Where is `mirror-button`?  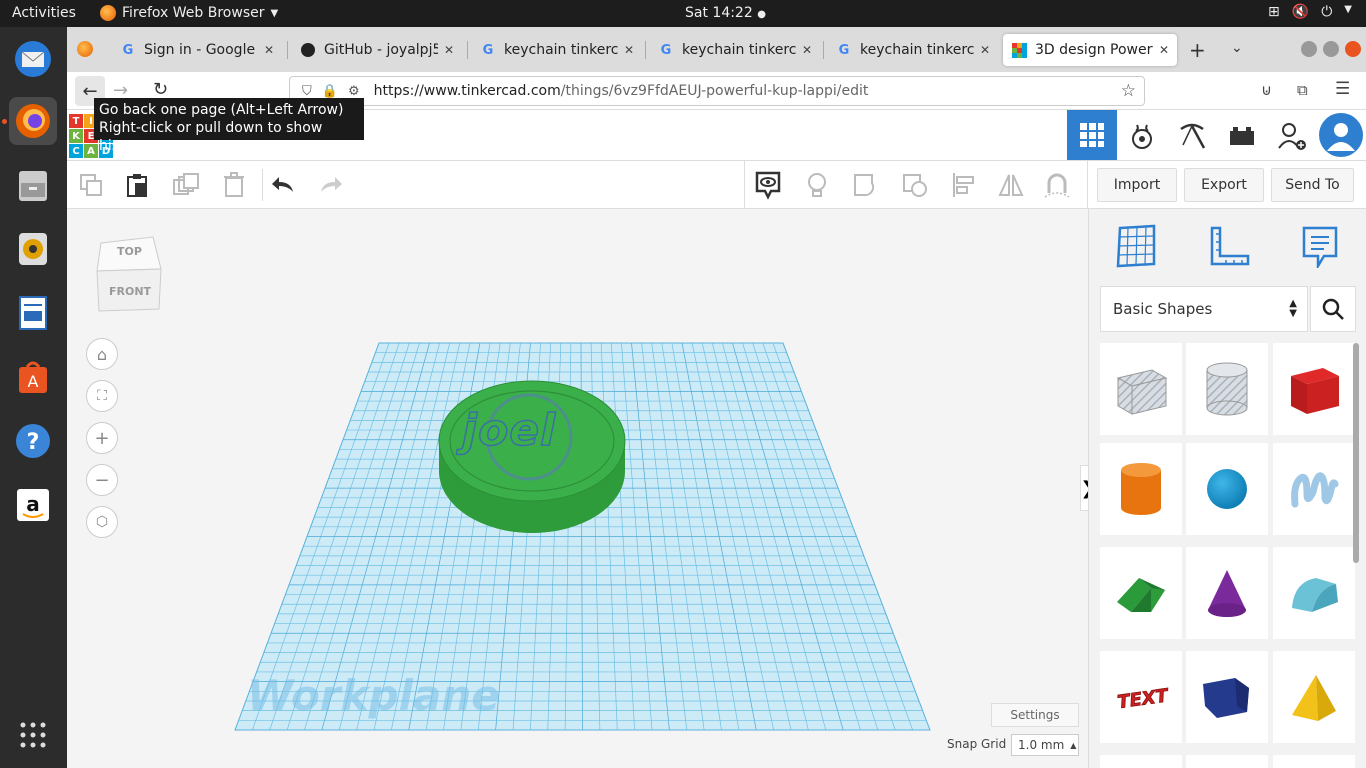
mirror-button is located at coordinates (1011, 185).